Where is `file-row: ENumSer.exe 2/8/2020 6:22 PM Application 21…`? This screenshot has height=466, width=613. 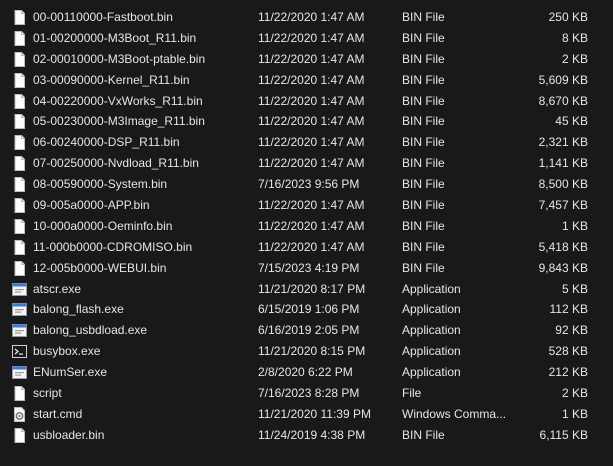
file-row: ENumSer.exe 2/8/2020 6:22 PM Application 21… is located at coordinates (306, 372).